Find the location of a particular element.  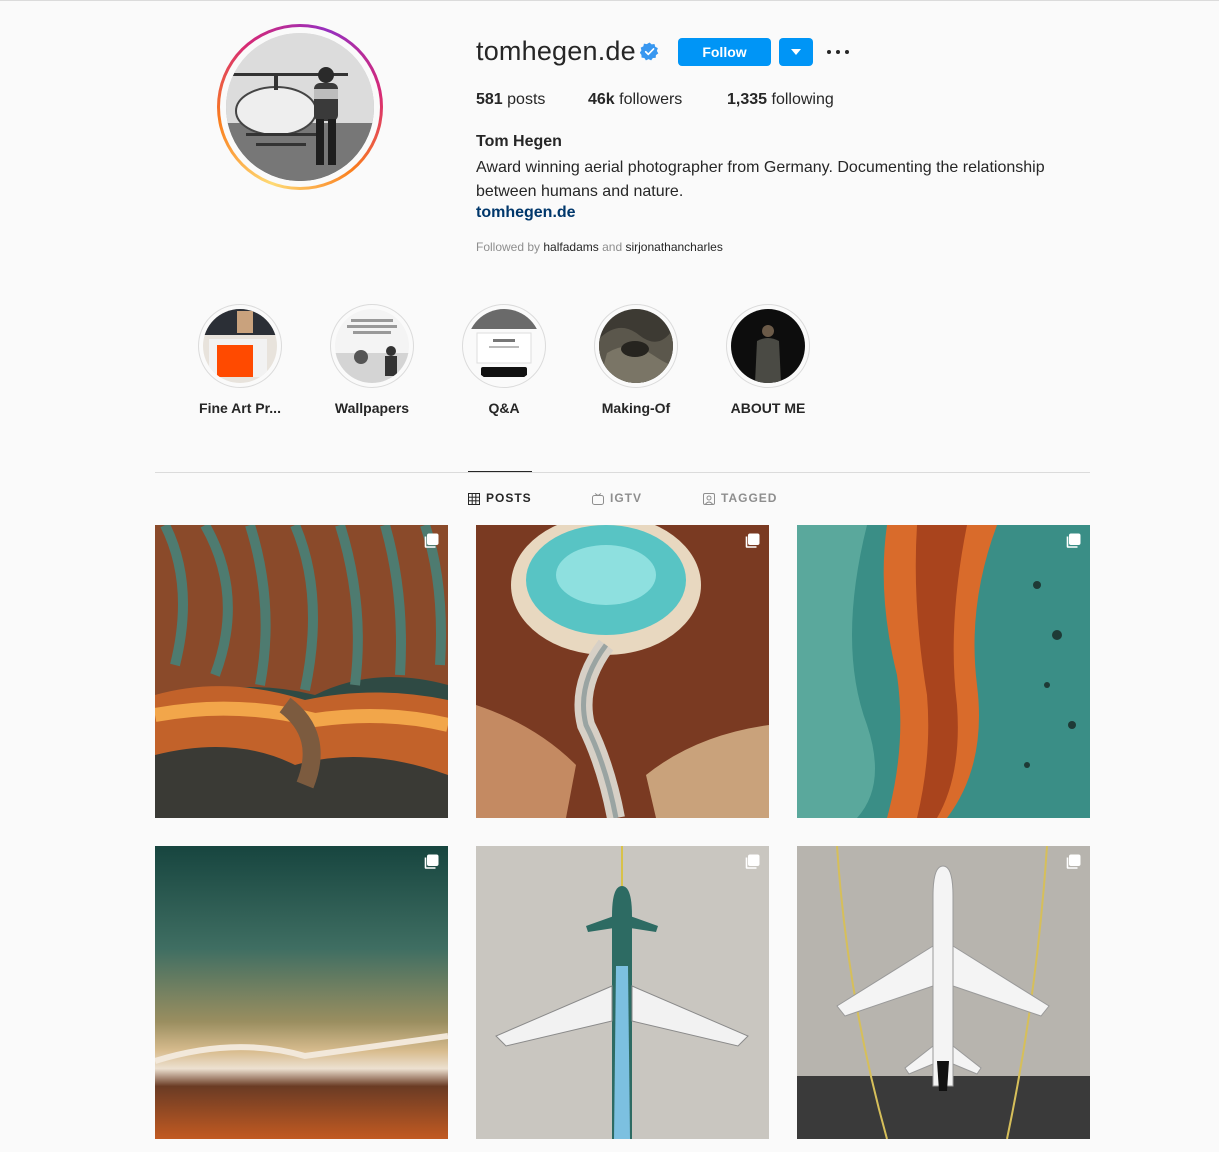

highlight-label: Q&A is located at coordinates (504, 408).